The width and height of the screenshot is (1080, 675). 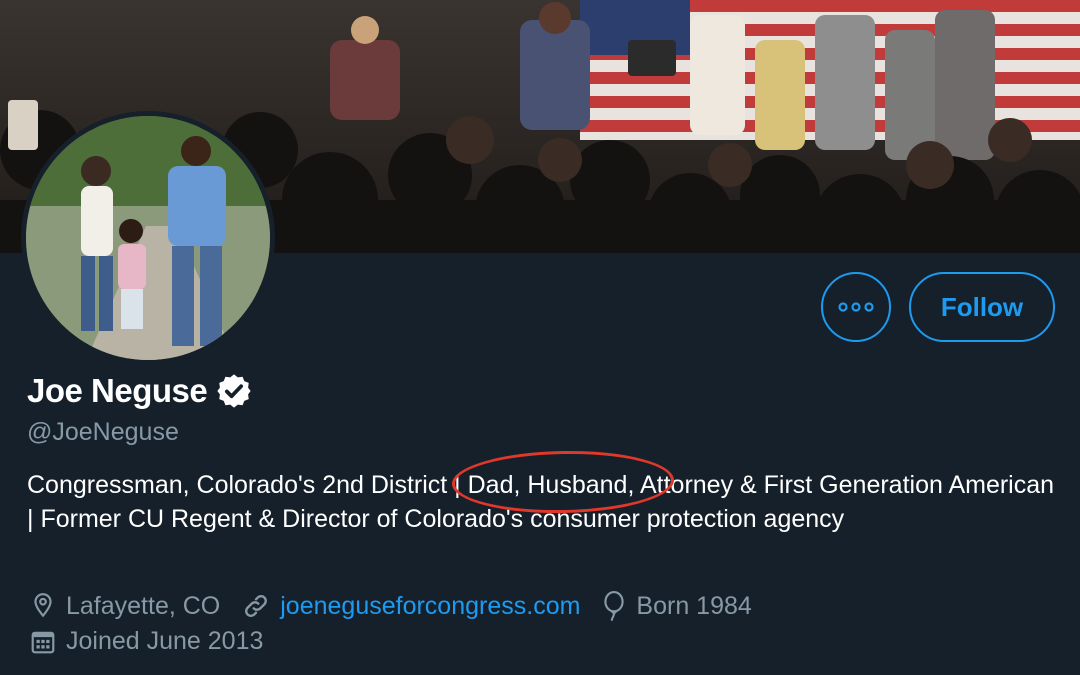 I want to click on more-options-icon, so click(x=856, y=307).